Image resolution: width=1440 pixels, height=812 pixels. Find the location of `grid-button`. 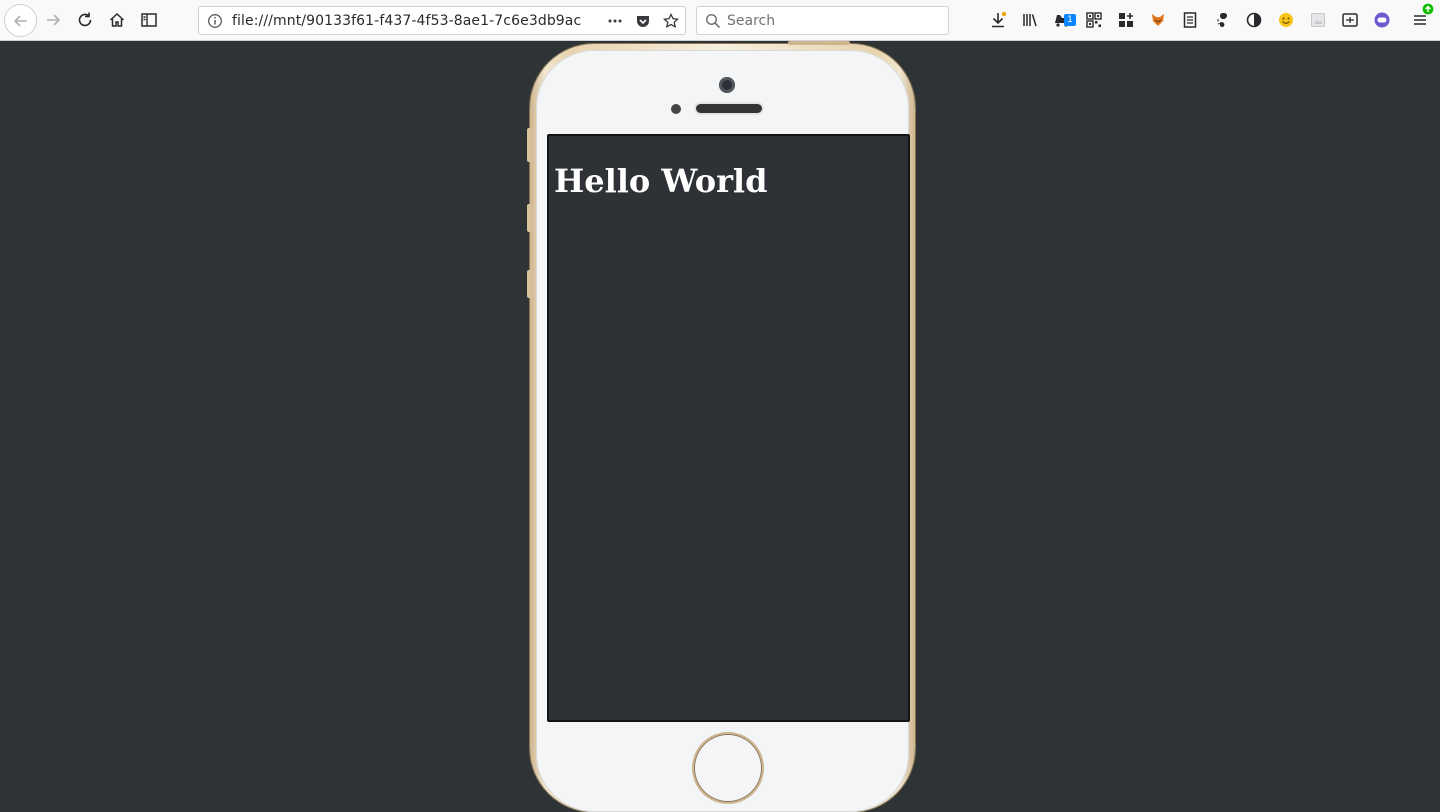

grid-button is located at coordinates (1126, 20).